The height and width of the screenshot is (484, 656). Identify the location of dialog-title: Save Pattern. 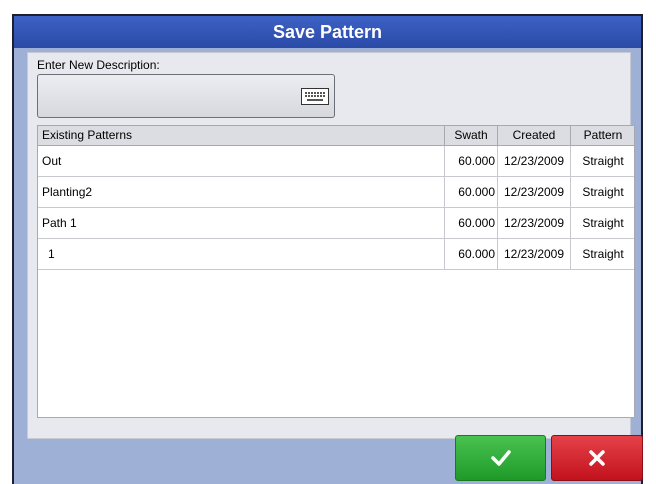
(327, 32).